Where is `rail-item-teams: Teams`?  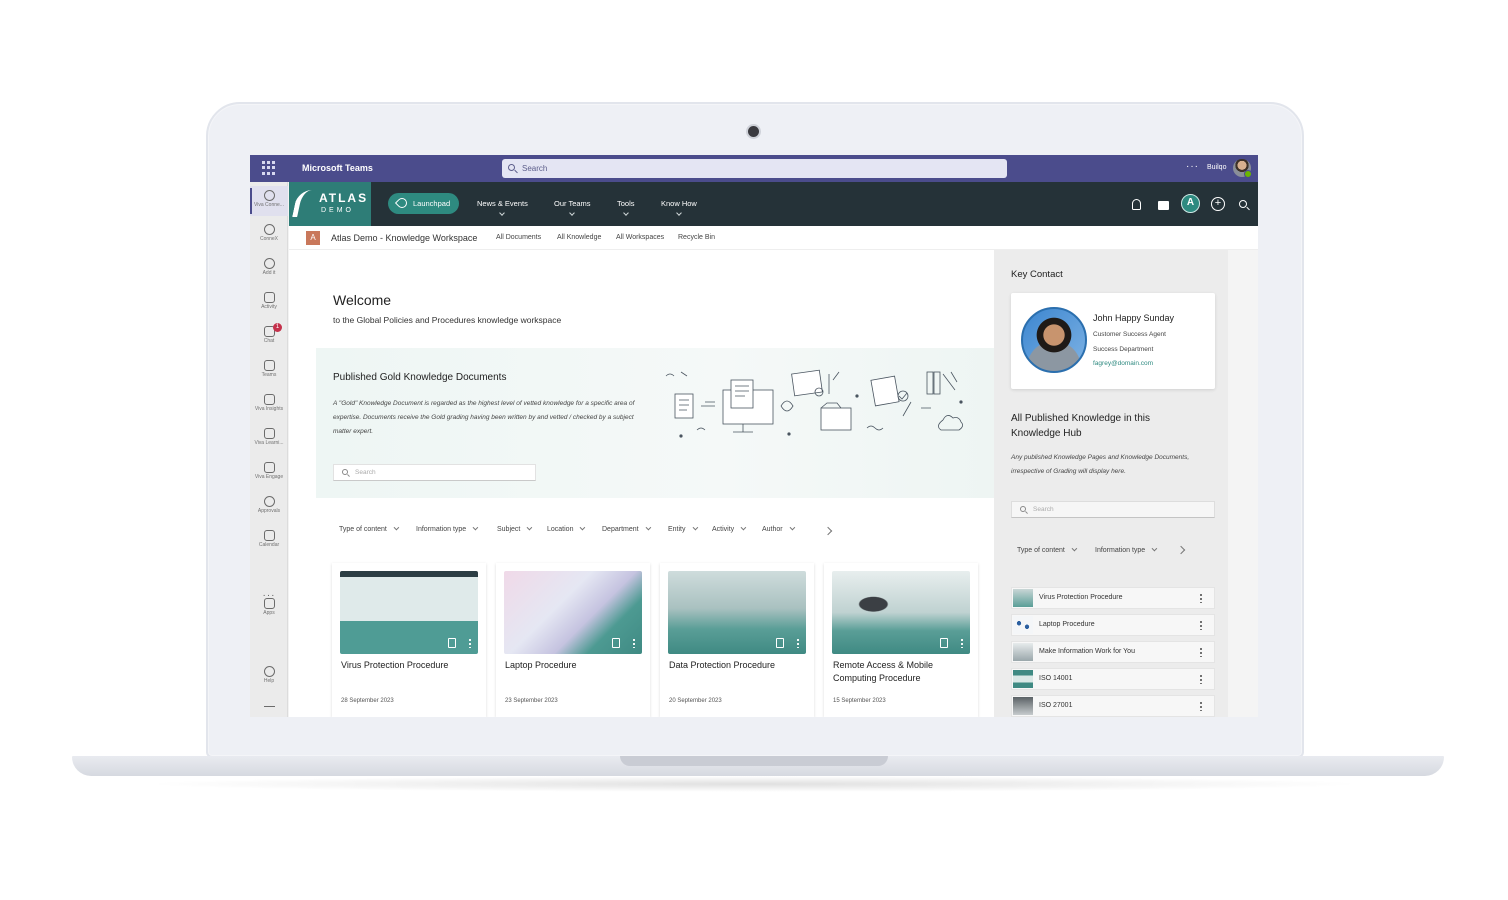 rail-item-teams: Teams is located at coordinates (269, 371).